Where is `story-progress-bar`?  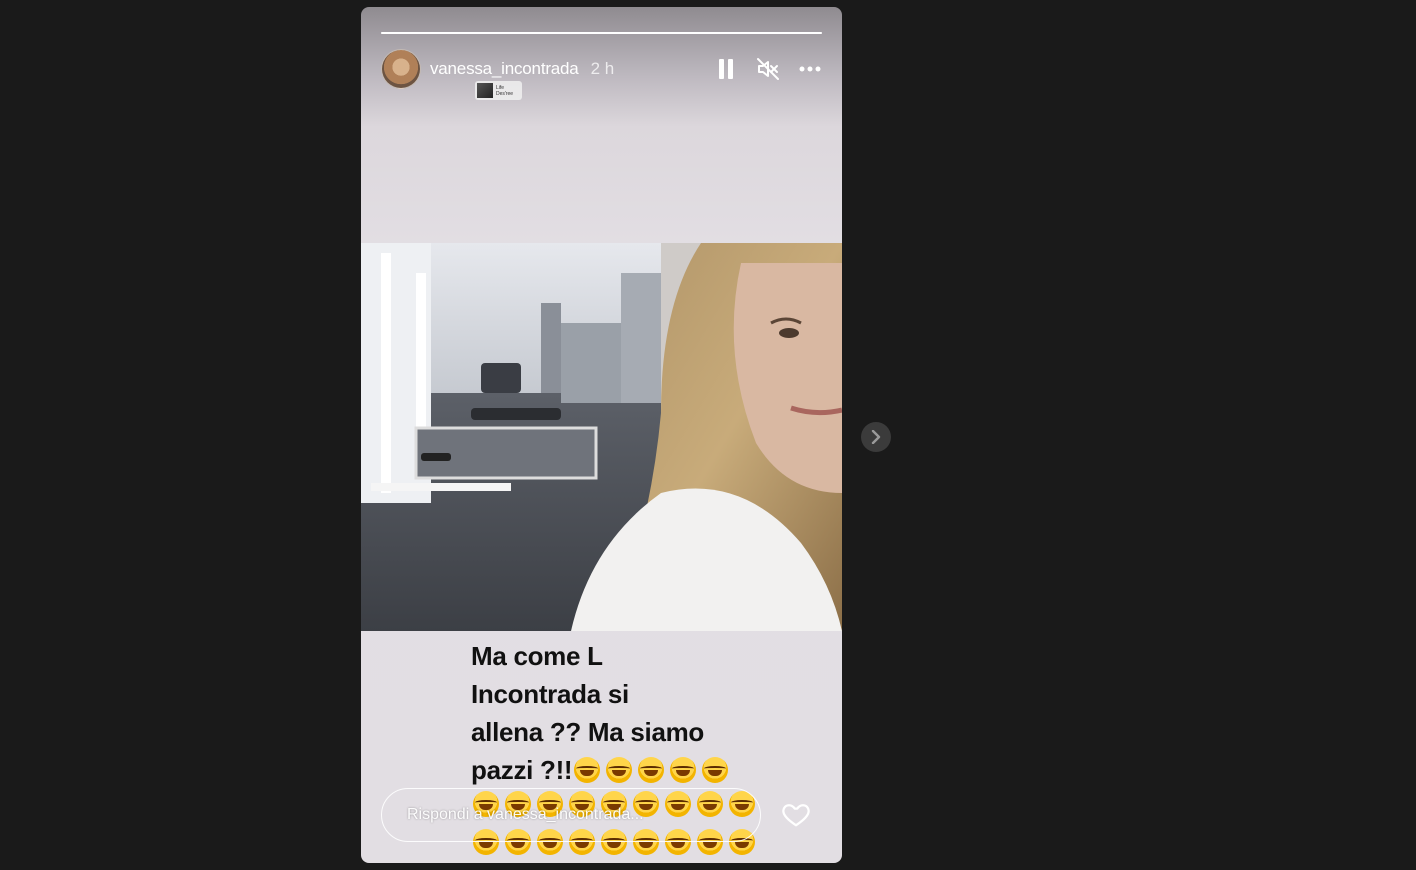 story-progress-bar is located at coordinates (601, 33).